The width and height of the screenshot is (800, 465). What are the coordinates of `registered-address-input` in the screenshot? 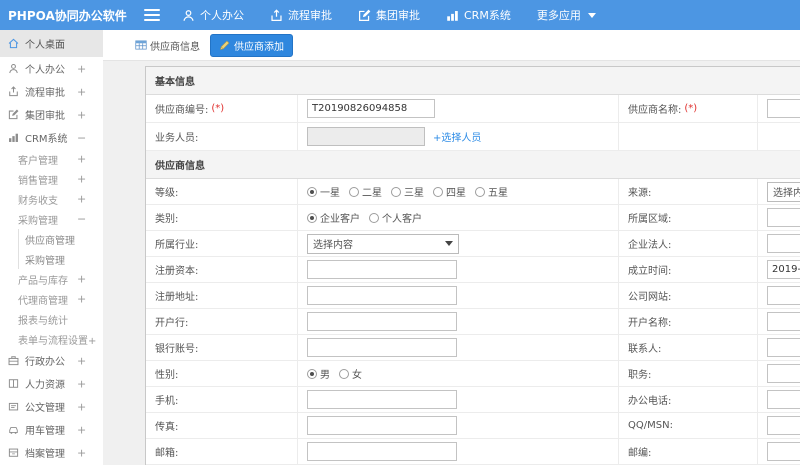 It's located at (382, 295).